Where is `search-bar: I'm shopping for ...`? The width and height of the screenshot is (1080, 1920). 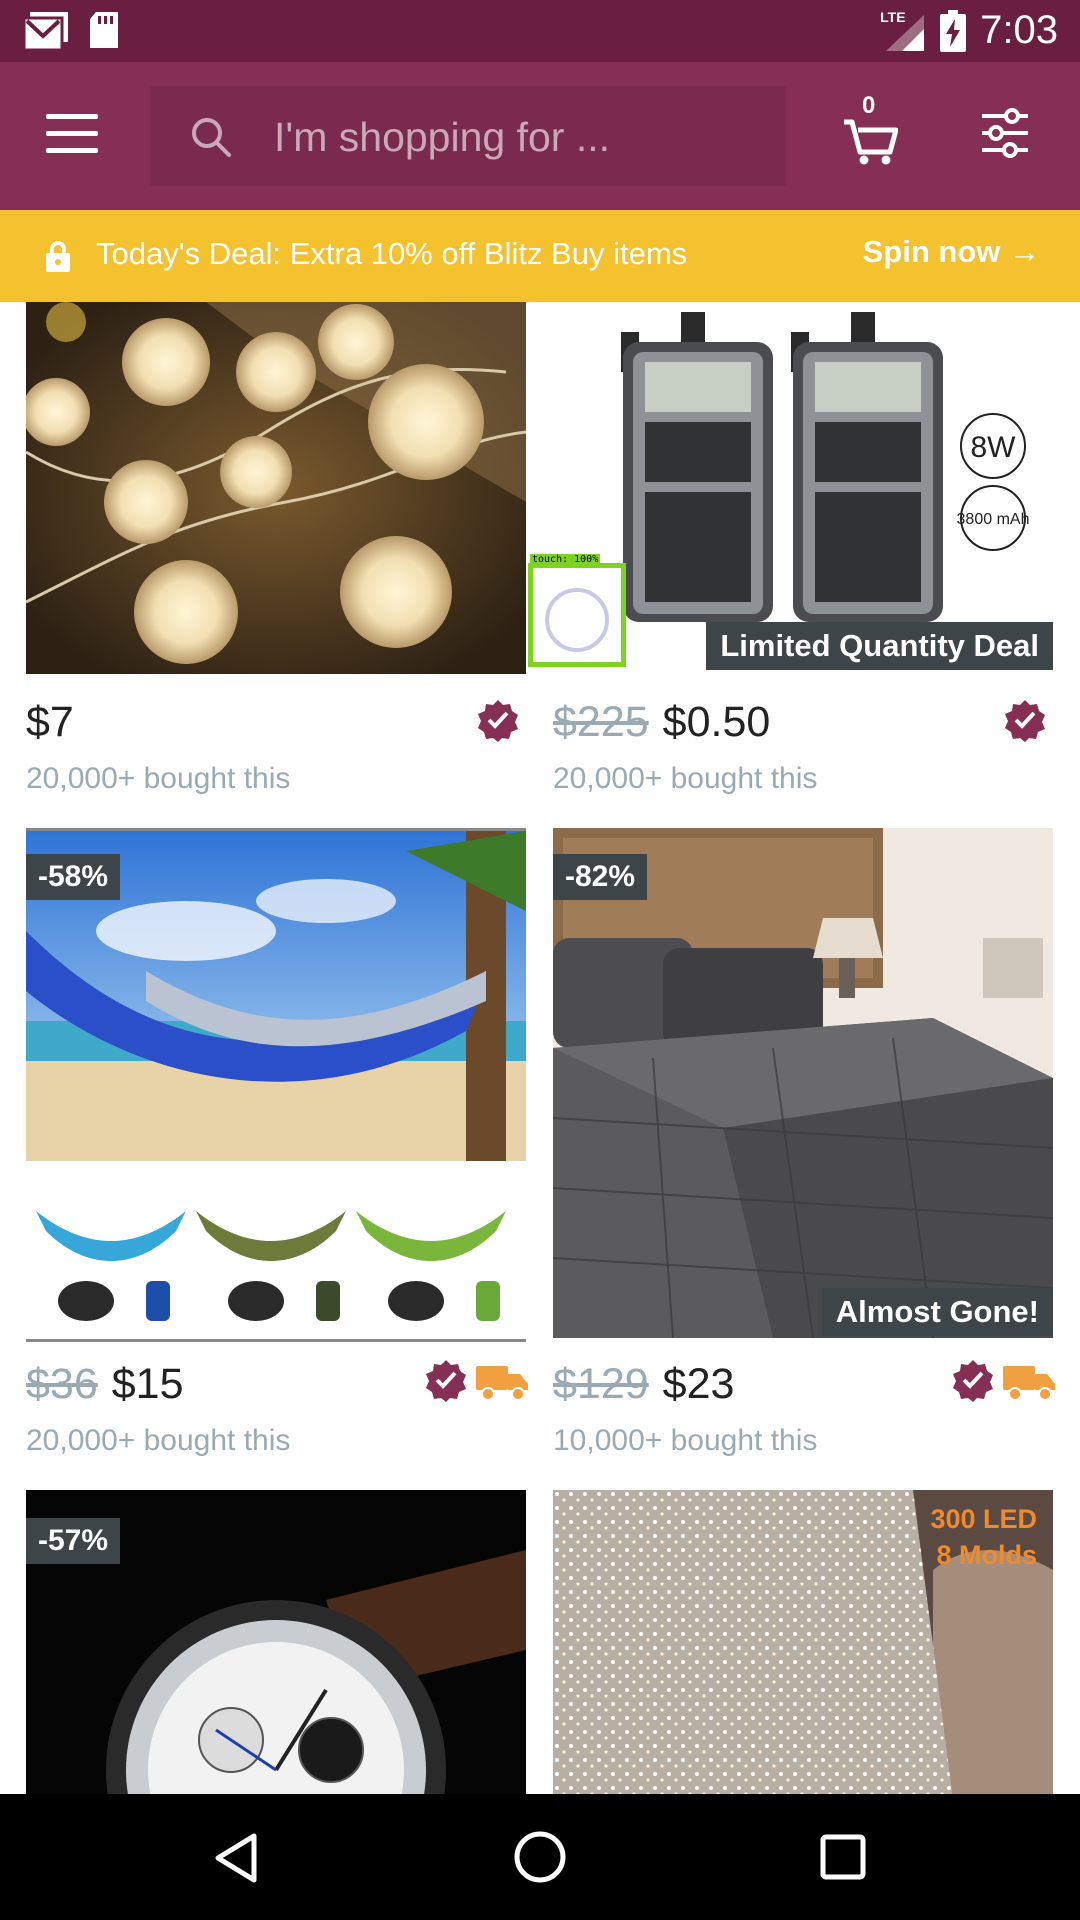 search-bar: I'm shopping for ... is located at coordinates (468, 136).